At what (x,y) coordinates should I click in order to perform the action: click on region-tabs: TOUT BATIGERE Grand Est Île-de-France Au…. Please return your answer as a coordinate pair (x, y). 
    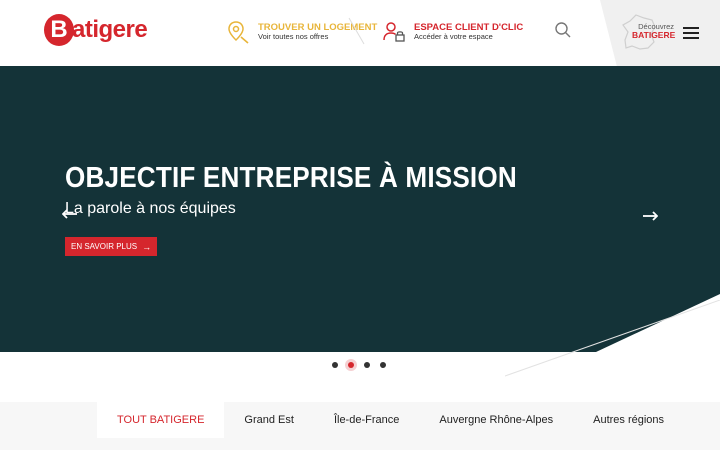
    Looking at the image, I should click on (390, 420).